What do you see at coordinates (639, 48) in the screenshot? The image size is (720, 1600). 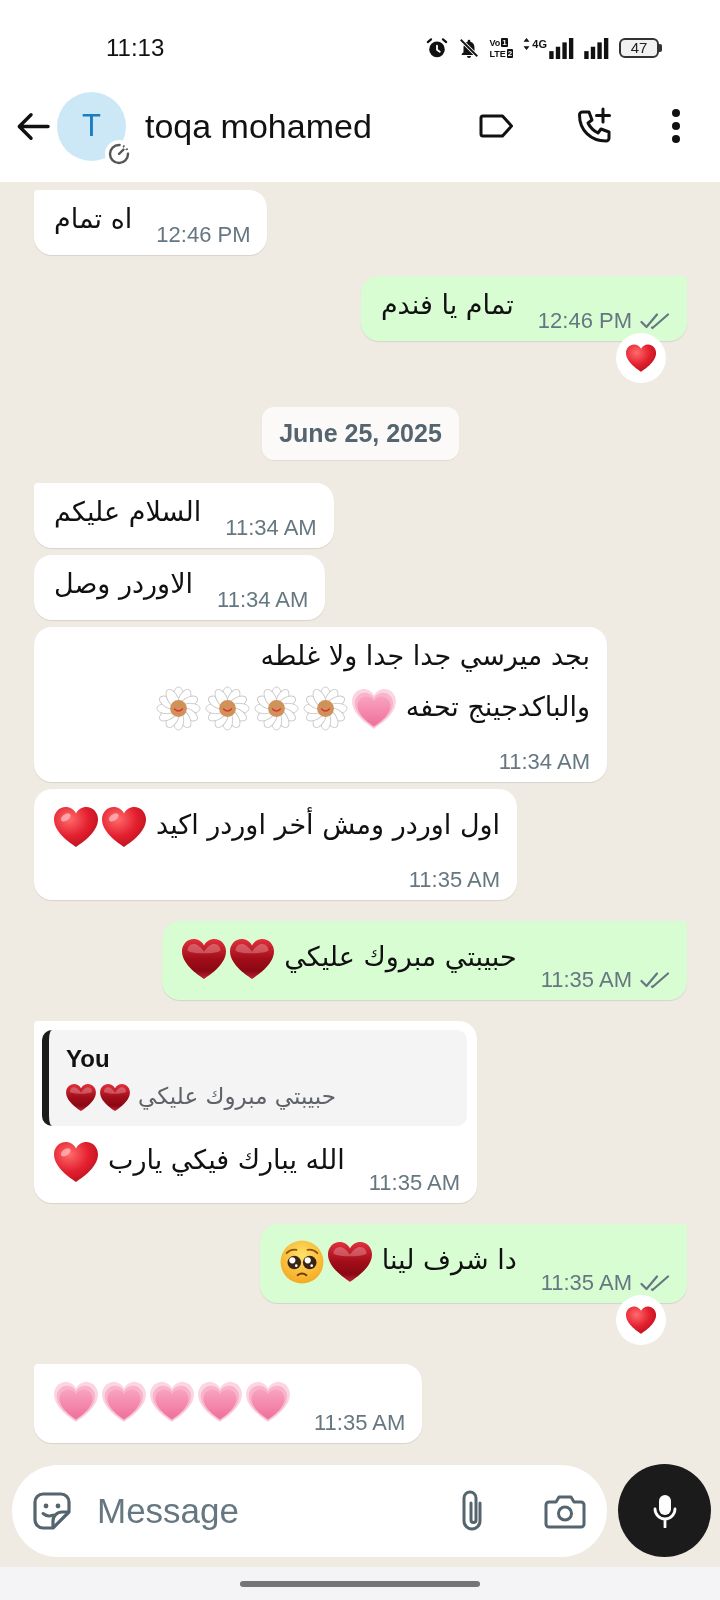 I see `battery-percent: 47` at bounding box center [639, 48].